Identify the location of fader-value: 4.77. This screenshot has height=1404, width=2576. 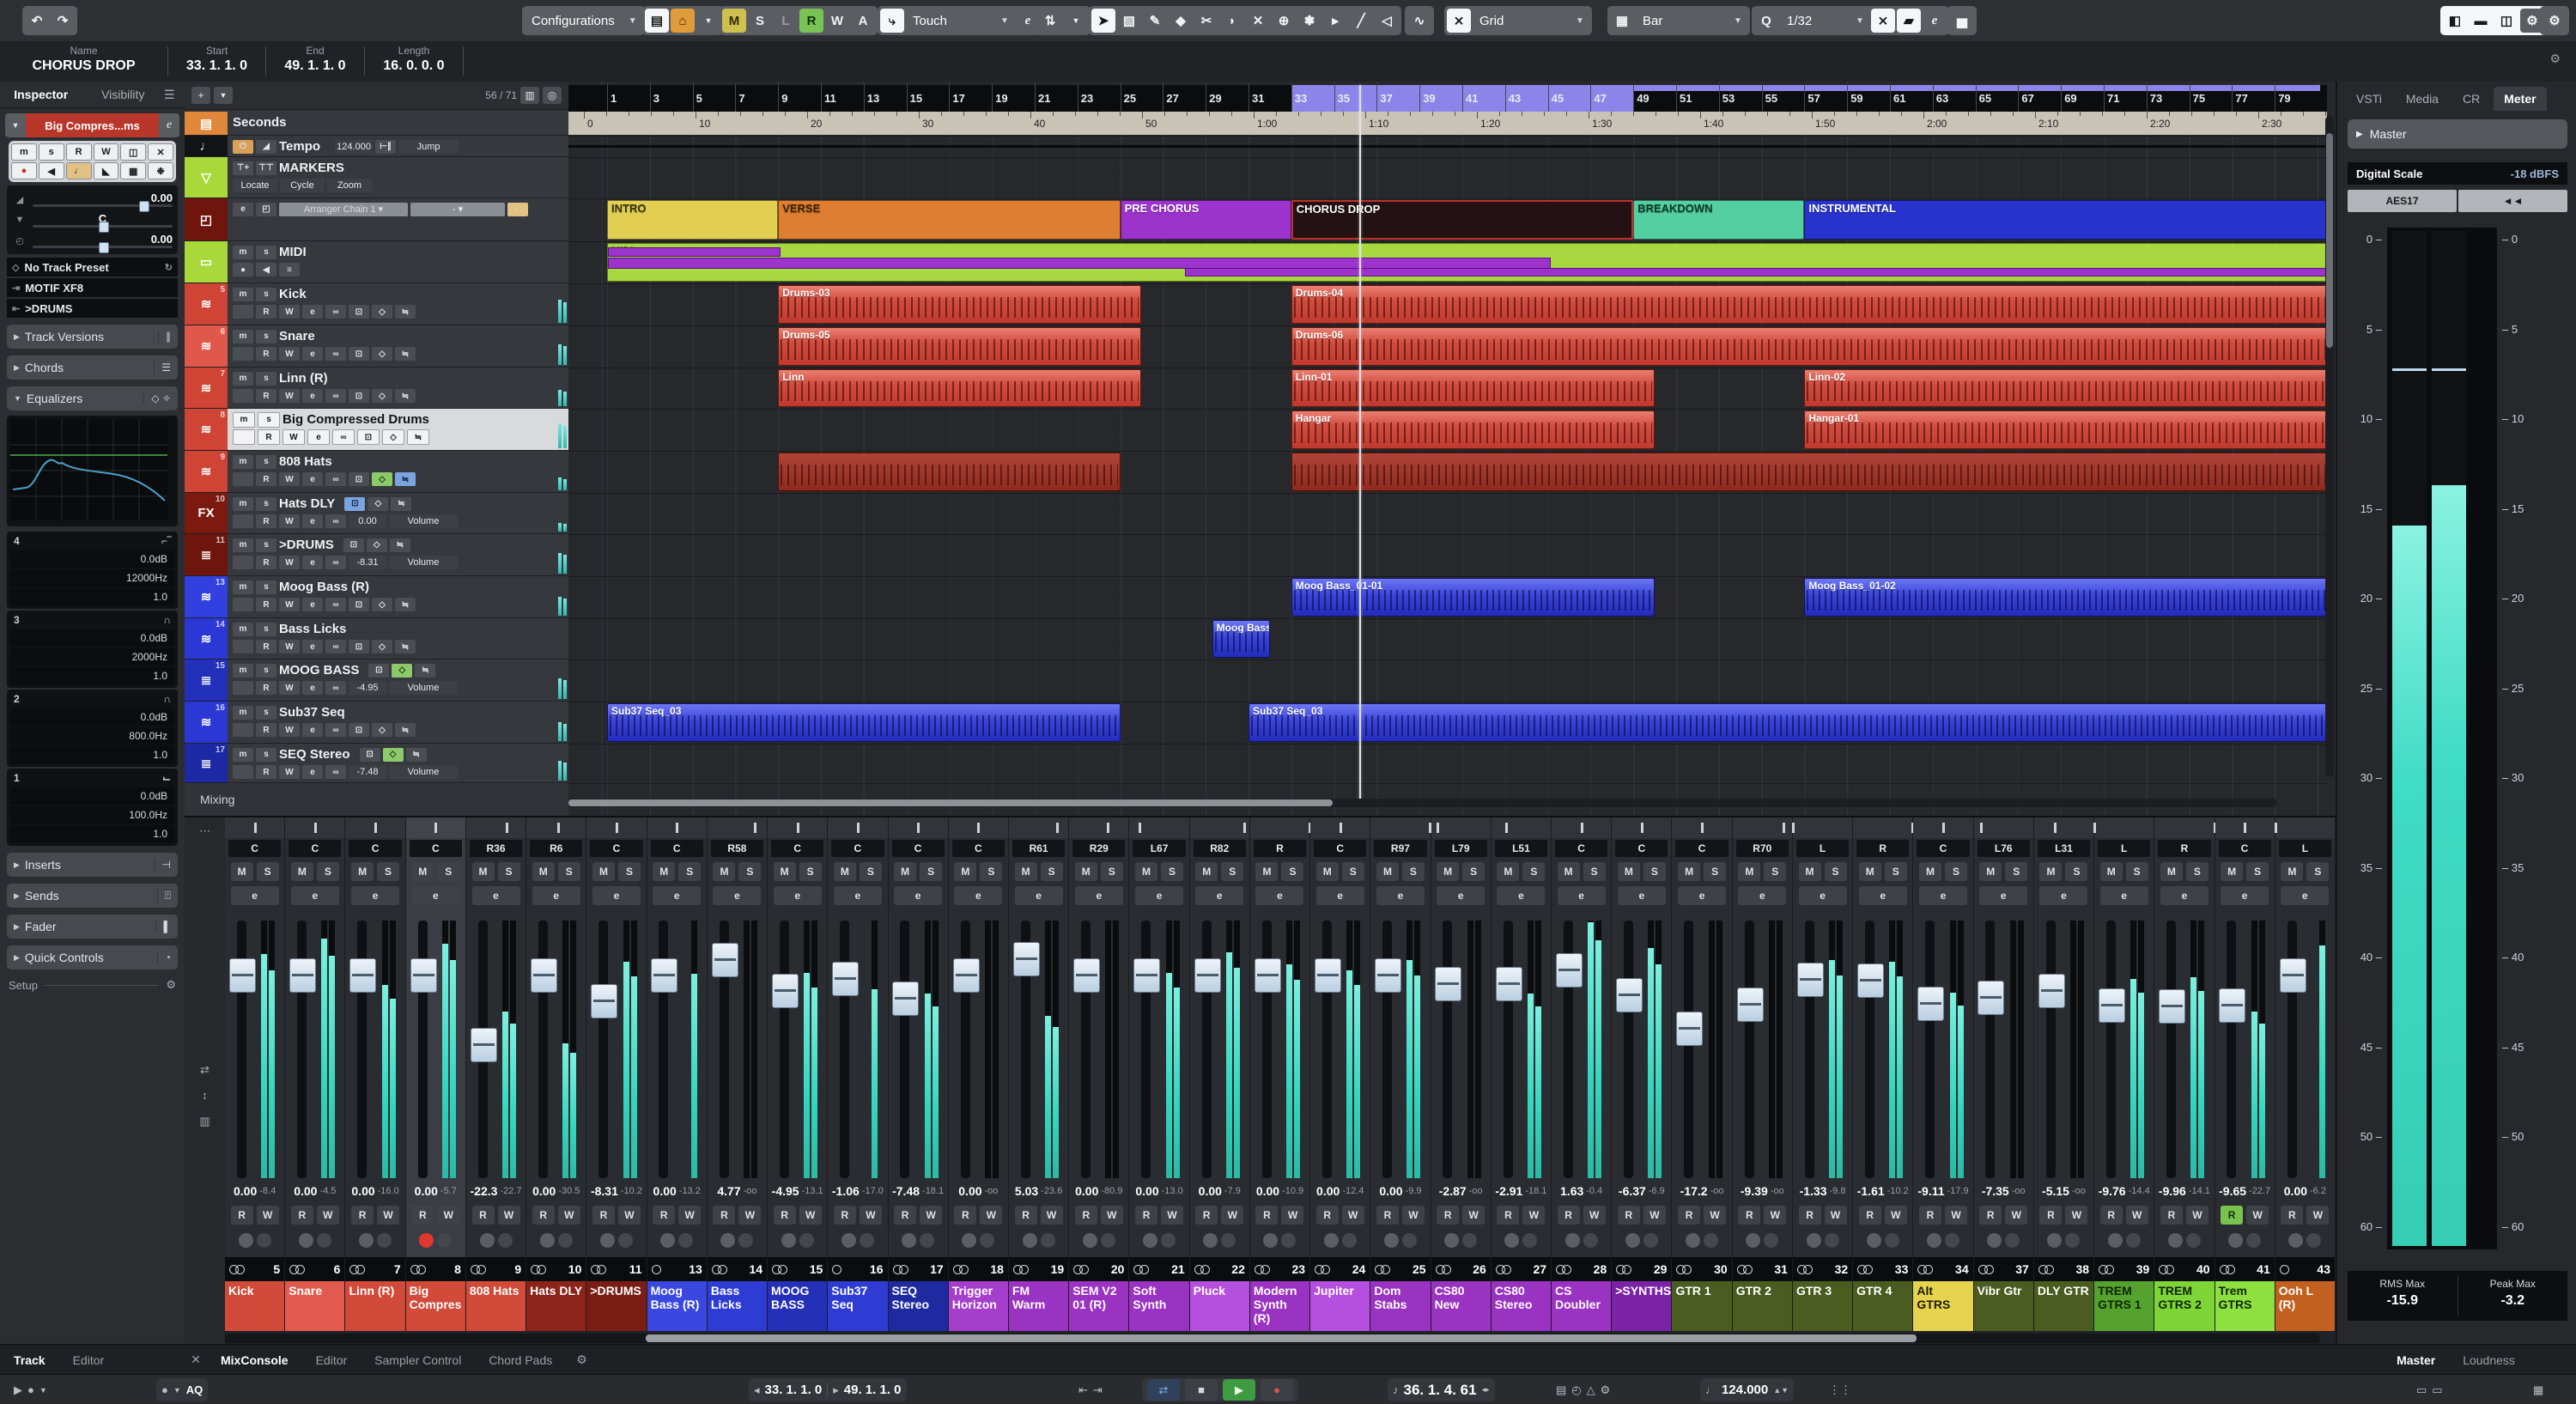
(728, 1191).